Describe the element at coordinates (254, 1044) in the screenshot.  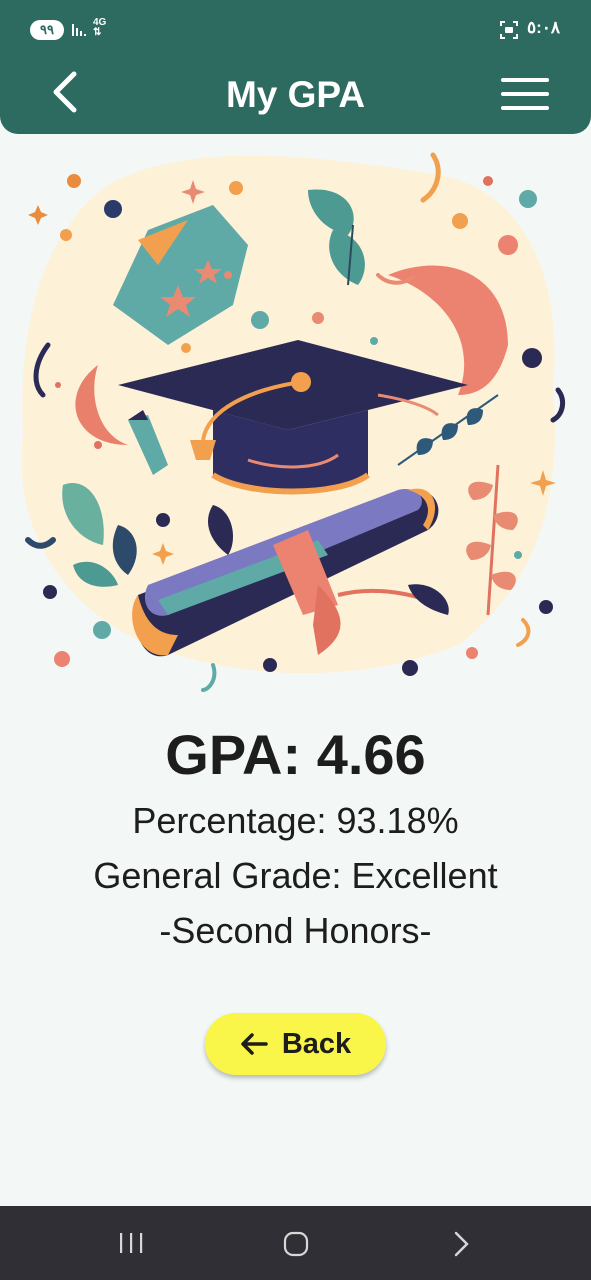
I see `arrow-left-icon` at that location.